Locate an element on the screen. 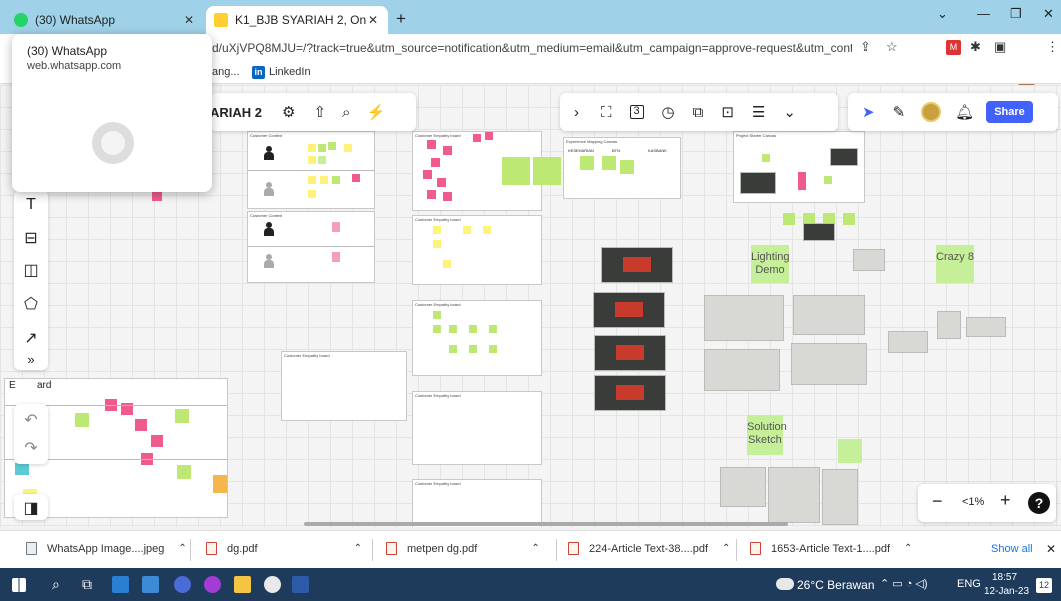 Image resolution: width=1061 pixels, height=601 pixels. bookmark-linkedin: in LinkedIn is located at coordinates (281, 72).